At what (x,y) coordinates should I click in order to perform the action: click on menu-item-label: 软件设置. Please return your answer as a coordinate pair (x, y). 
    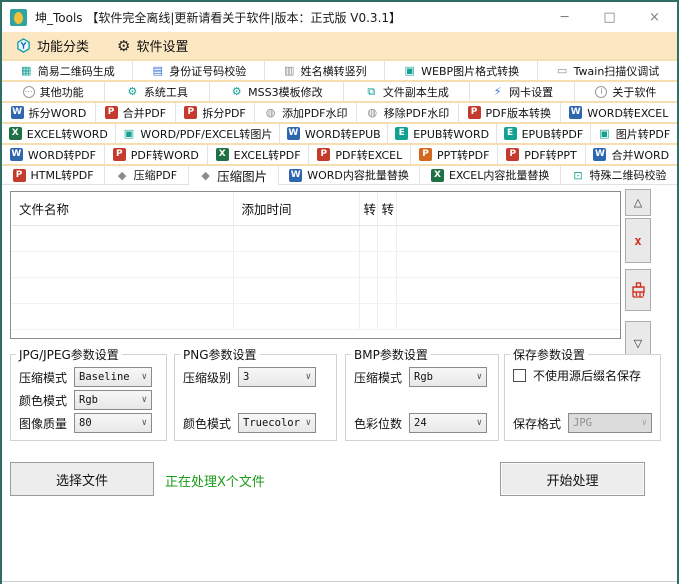
    Looking at the image, I should click on (162, 47).